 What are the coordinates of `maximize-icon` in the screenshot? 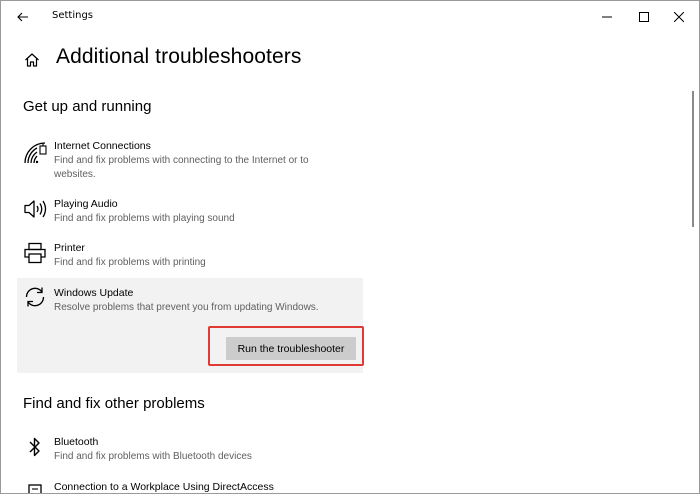 It's located at (644, 17).